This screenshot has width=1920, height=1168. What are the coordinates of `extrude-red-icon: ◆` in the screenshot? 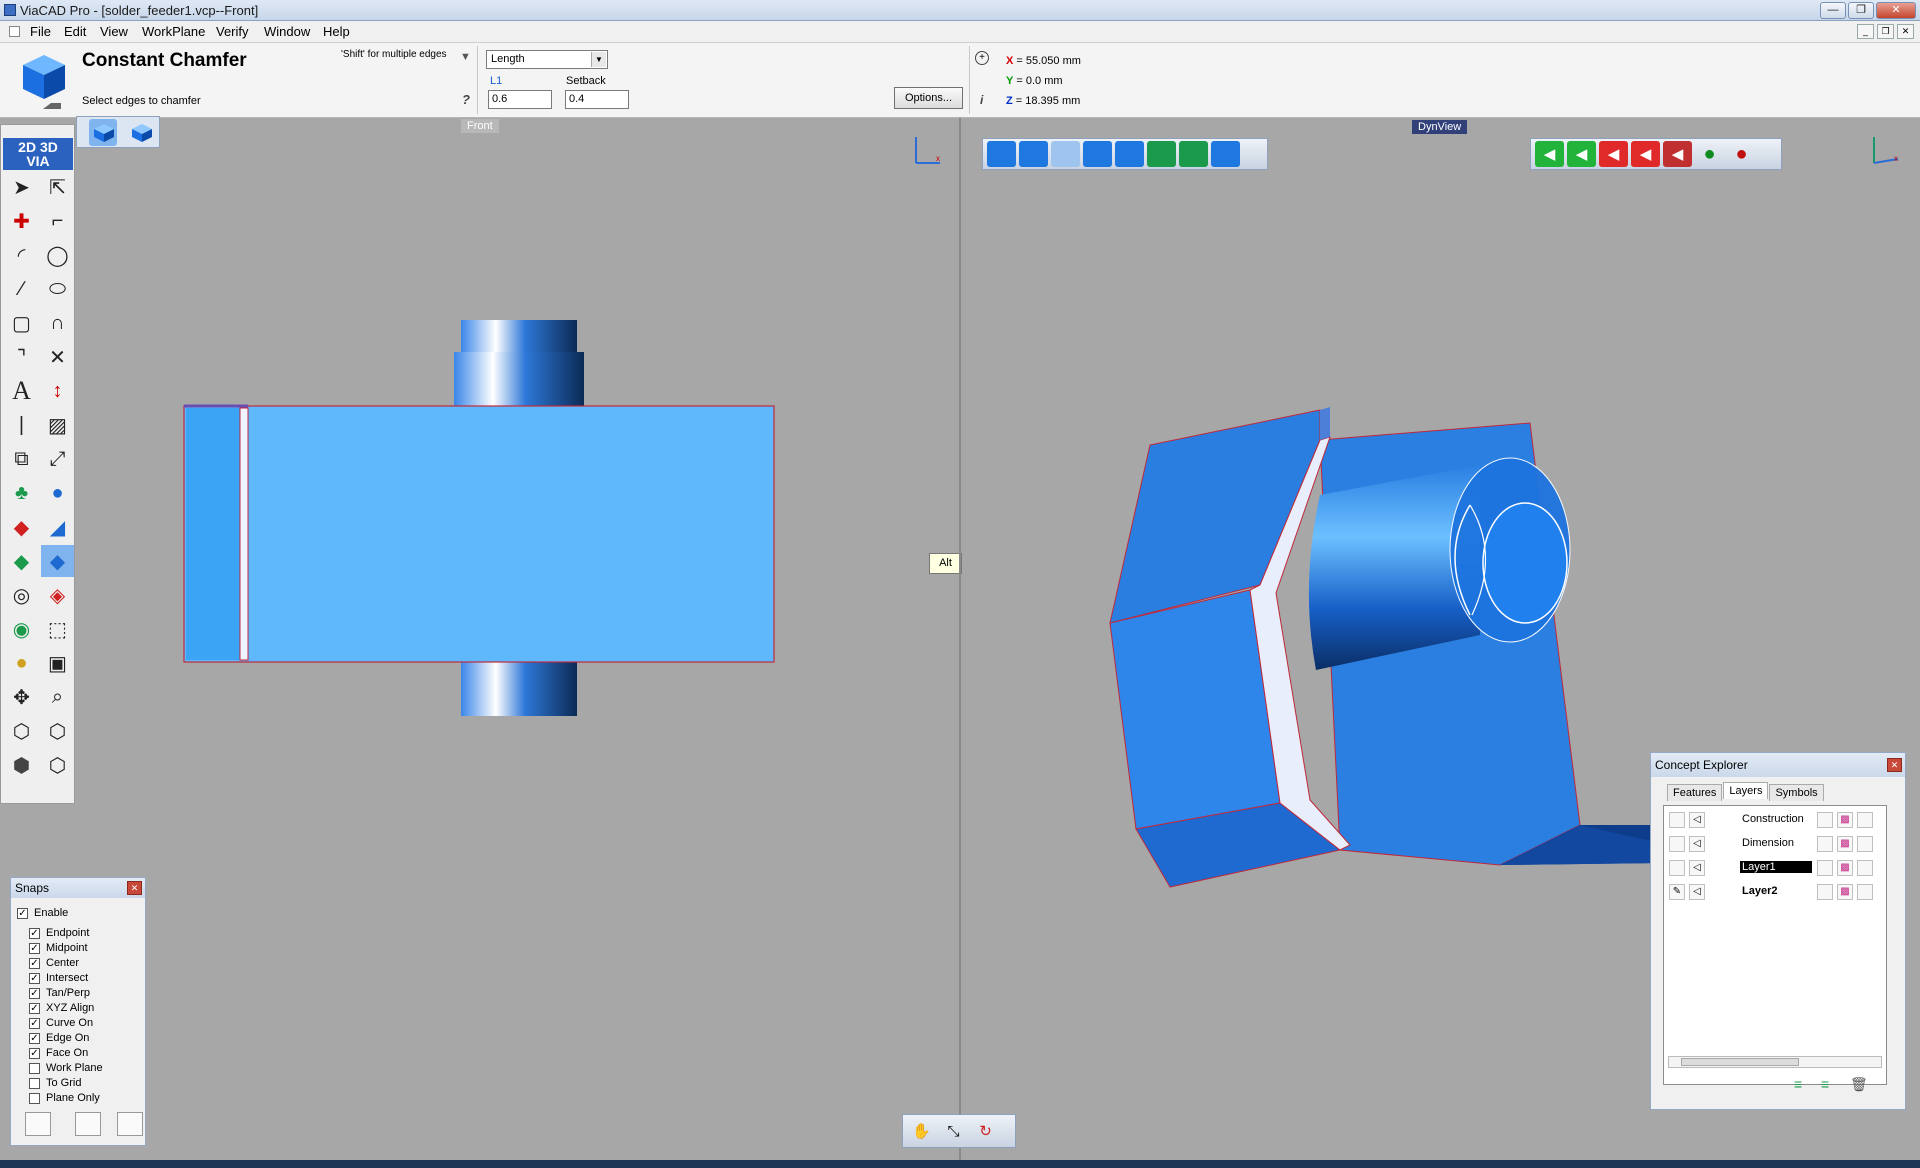 It's located at (21, 527).